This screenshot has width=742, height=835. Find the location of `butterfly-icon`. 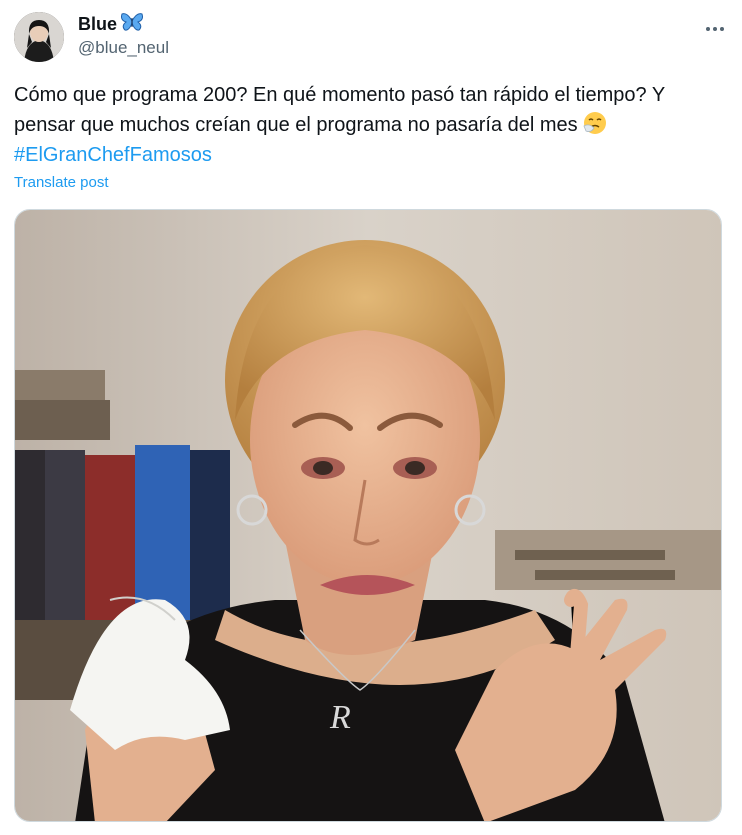

butterfly-icon is located at coordinates (132, 24).